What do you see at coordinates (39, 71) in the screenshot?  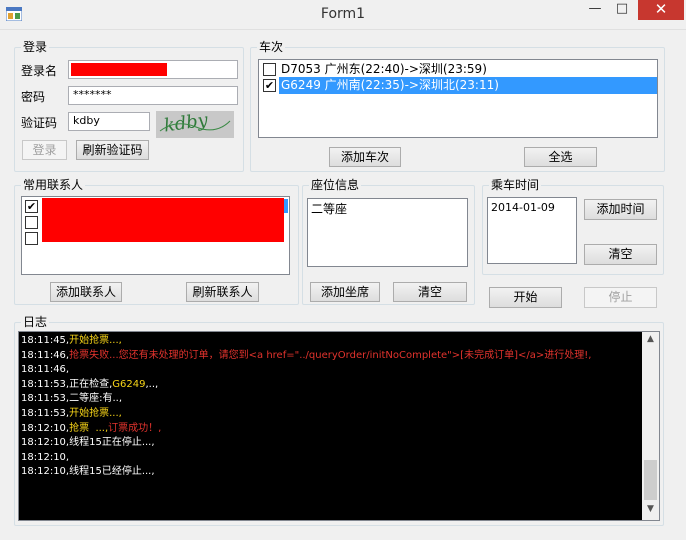 I see `username-label: 登录名` at bounding box center [39, 71].